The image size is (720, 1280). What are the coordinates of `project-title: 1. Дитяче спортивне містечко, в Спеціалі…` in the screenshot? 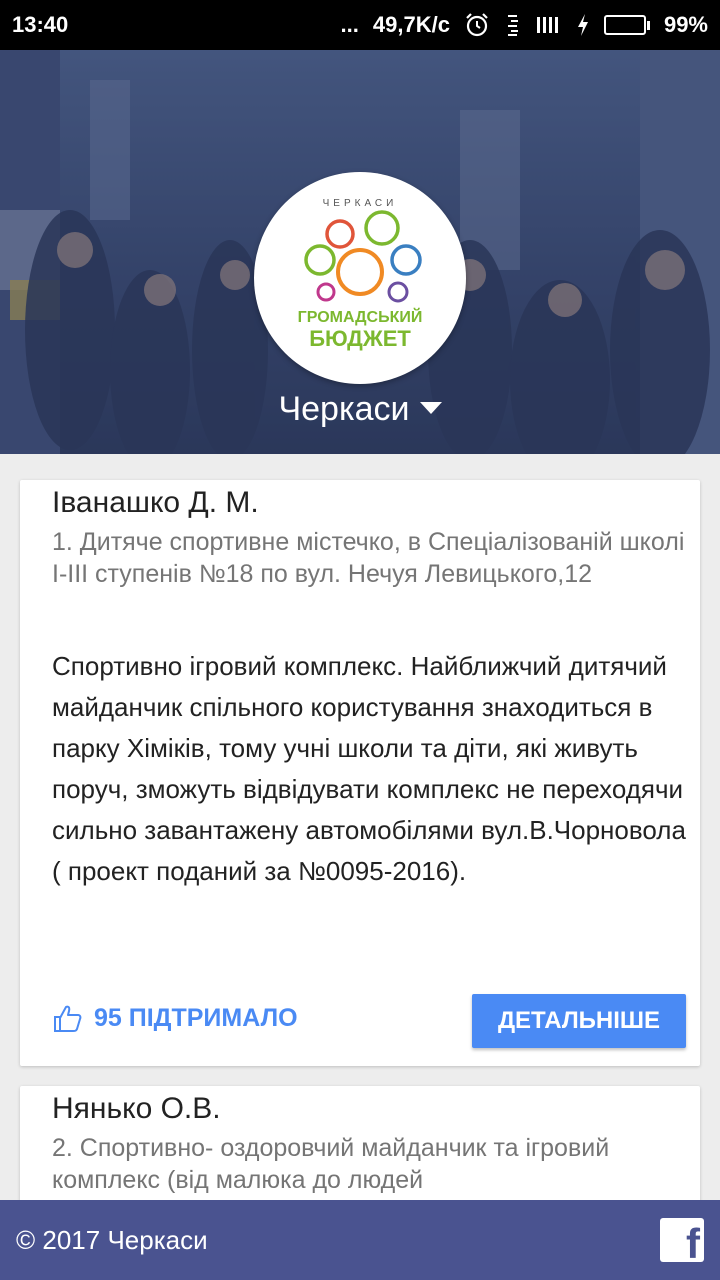 It's located at (368, 558).